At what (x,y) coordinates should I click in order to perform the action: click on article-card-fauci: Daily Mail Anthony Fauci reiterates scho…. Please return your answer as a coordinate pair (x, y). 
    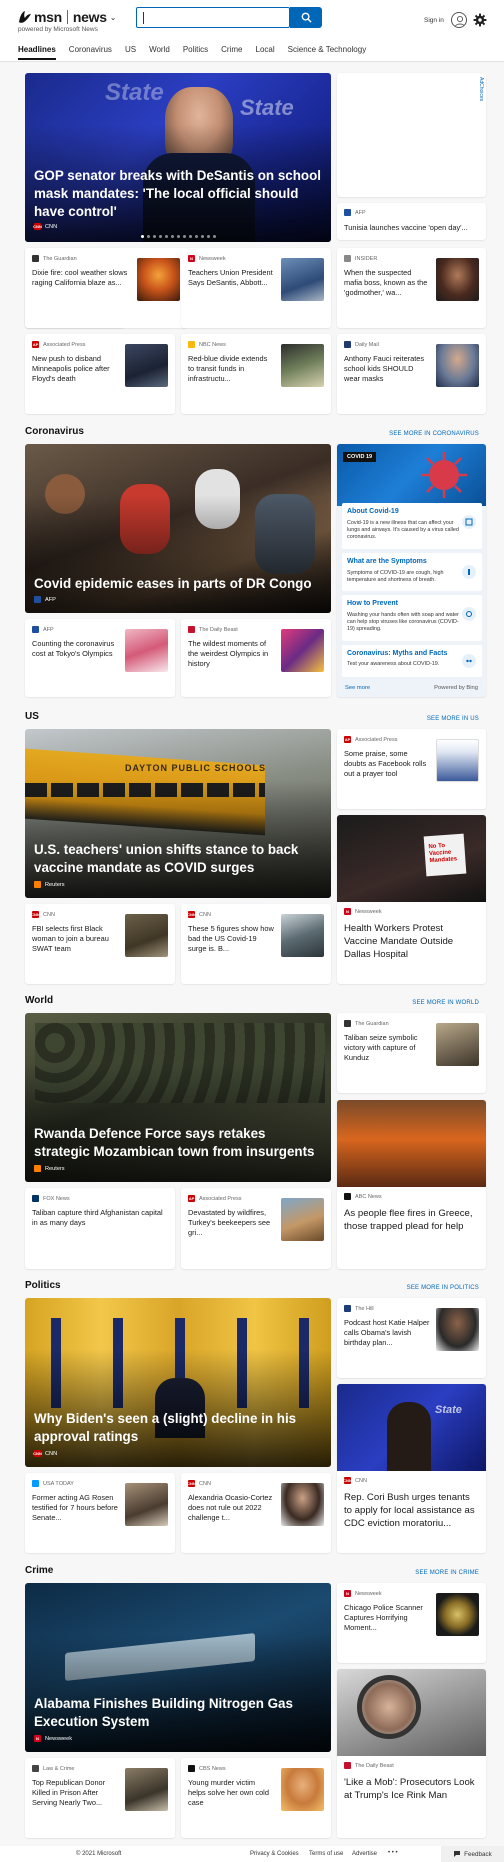
    Looking at the image, I should click on (411, 374).